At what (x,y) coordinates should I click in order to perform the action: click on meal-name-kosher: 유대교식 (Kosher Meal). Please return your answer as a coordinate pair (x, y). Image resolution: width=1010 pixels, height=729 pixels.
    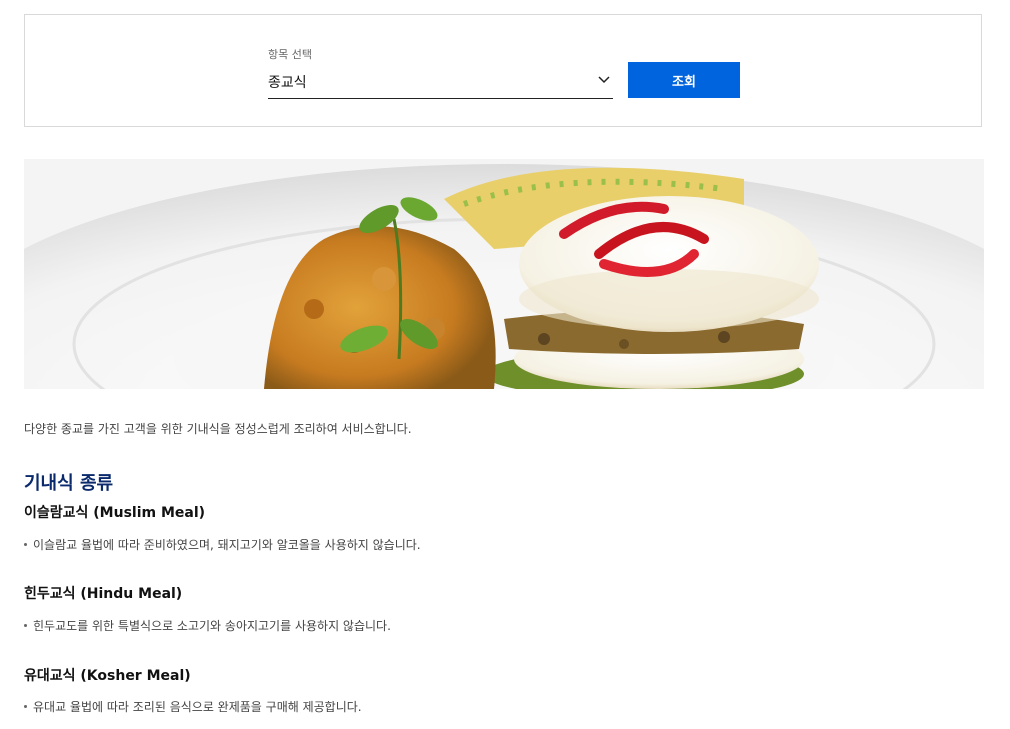
    Looking at the image, I should click on (107, 676).